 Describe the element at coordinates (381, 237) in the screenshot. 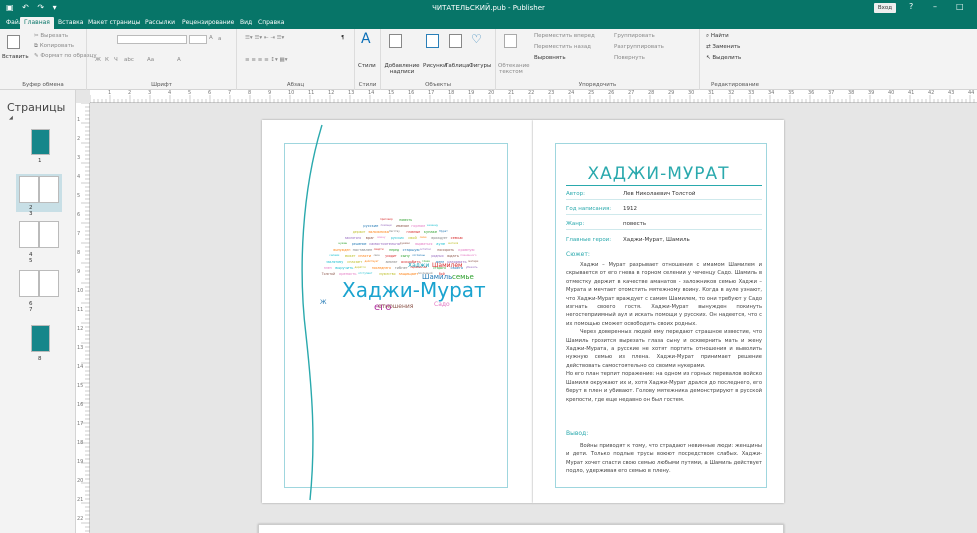

I see `word-cloud-word: воину` at that location.